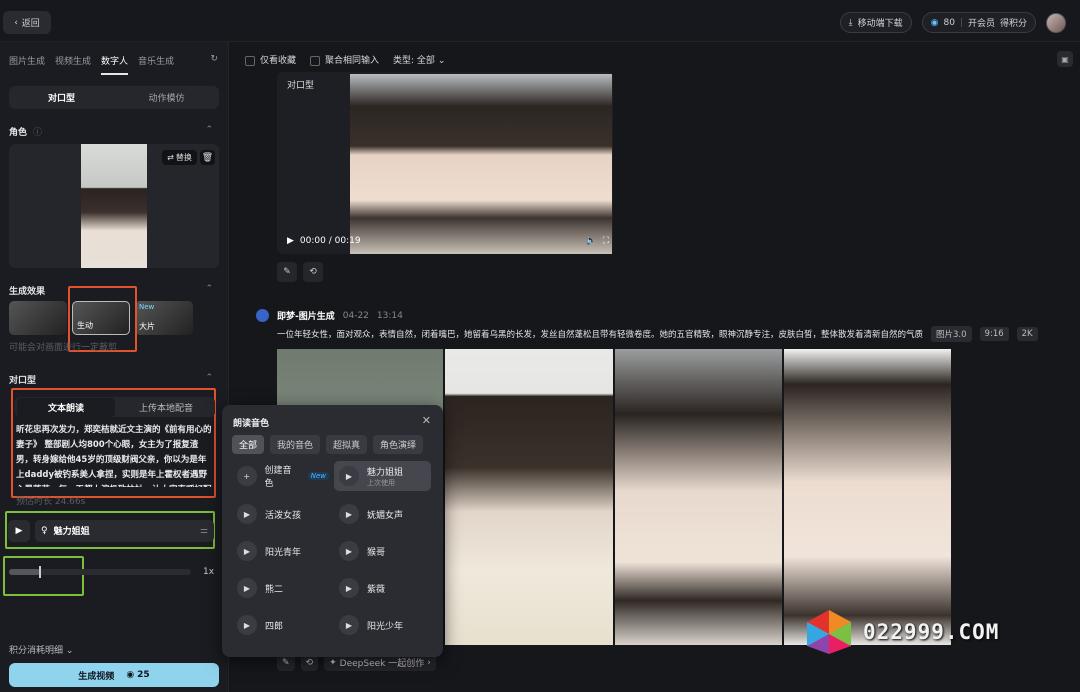 The image size is (1080, 692). I want to click on type-label: 类型: 全部, so click(414, 61).